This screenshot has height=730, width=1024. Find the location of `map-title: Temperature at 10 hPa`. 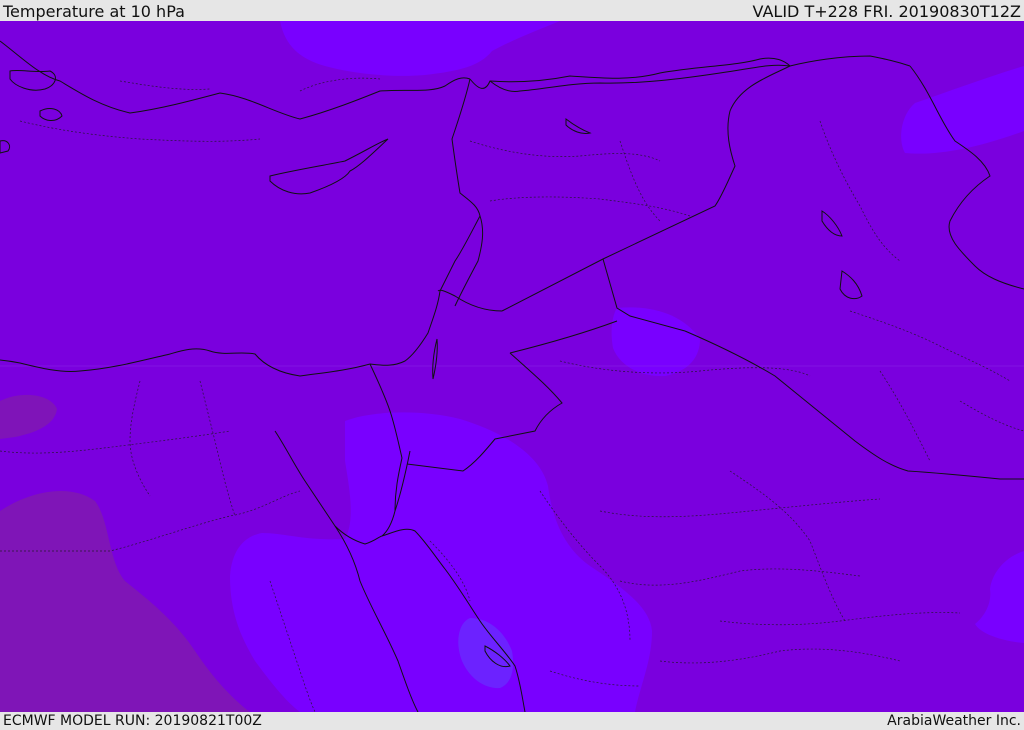

map-title: Temperature at 10 hPa is located at coordinates (94, 11).